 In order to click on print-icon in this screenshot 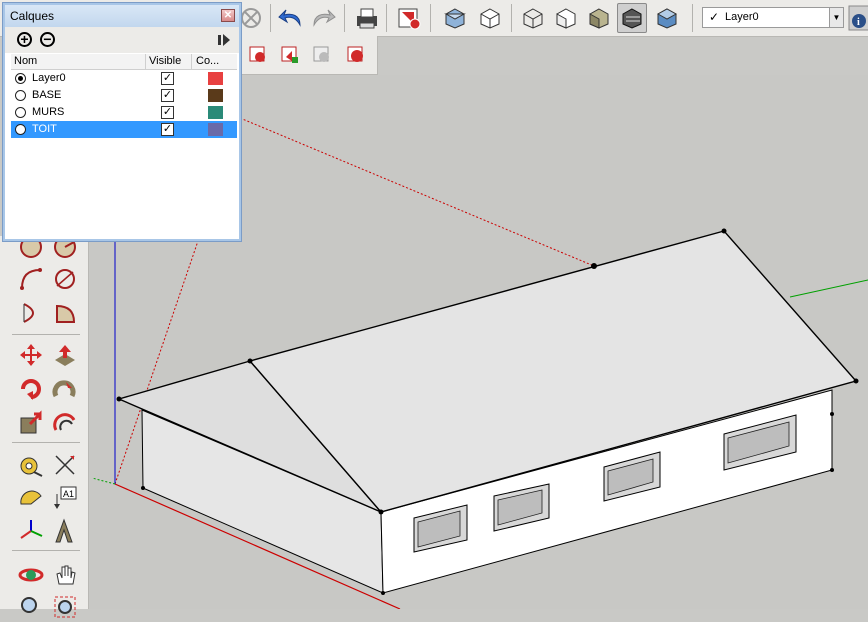, I will do `click(367, 18)`.